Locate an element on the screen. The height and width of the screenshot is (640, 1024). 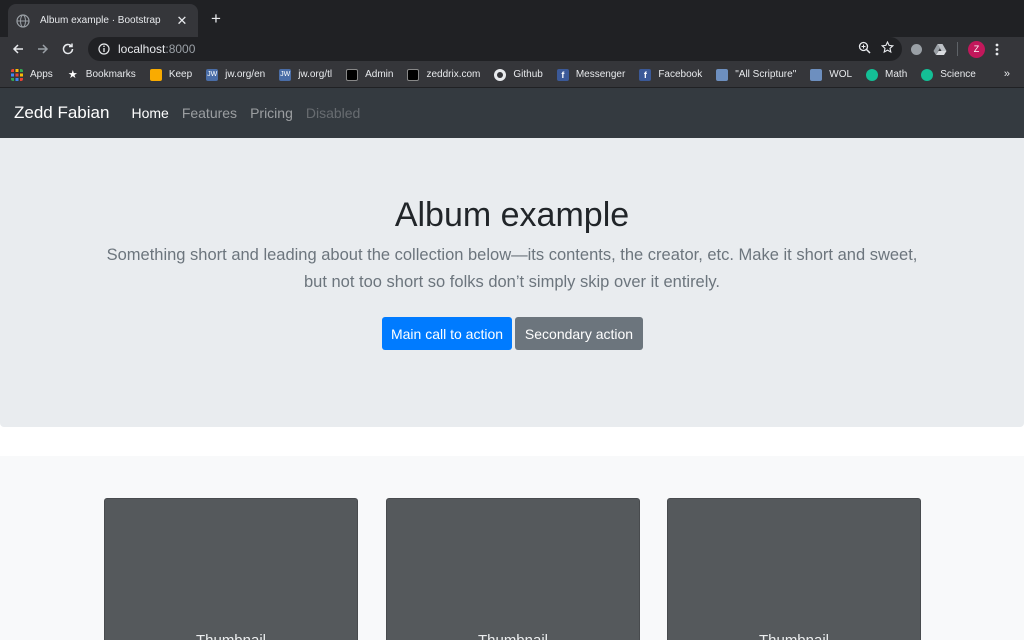
bookmark-label: "All Scripture" is located at coordinates (766, 74).